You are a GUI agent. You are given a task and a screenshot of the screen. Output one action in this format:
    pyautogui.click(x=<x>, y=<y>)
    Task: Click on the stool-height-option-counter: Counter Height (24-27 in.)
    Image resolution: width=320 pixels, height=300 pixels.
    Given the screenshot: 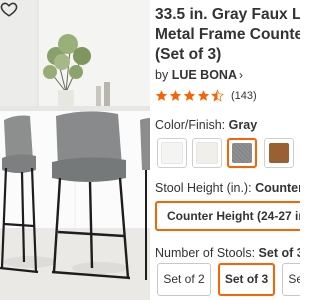 What is the action you would take?
    pyautogui.click(x=227, y=216)
    